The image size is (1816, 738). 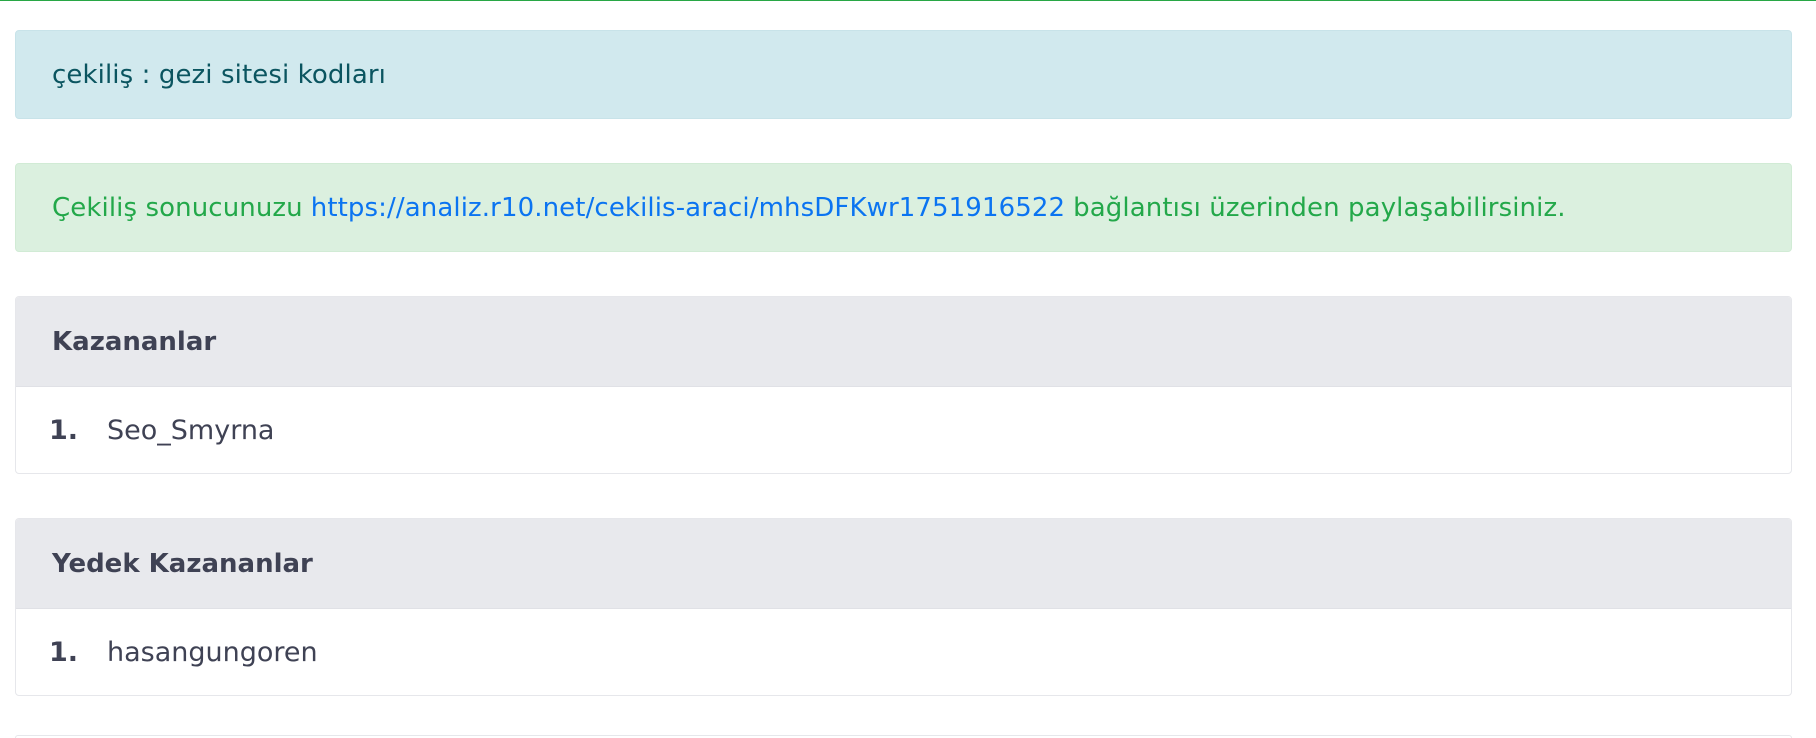 What do you see at coordinates (903, 342) in the screenshot?
I see `winners-card-header: Kazananlar` at bounding box center [903, 342].